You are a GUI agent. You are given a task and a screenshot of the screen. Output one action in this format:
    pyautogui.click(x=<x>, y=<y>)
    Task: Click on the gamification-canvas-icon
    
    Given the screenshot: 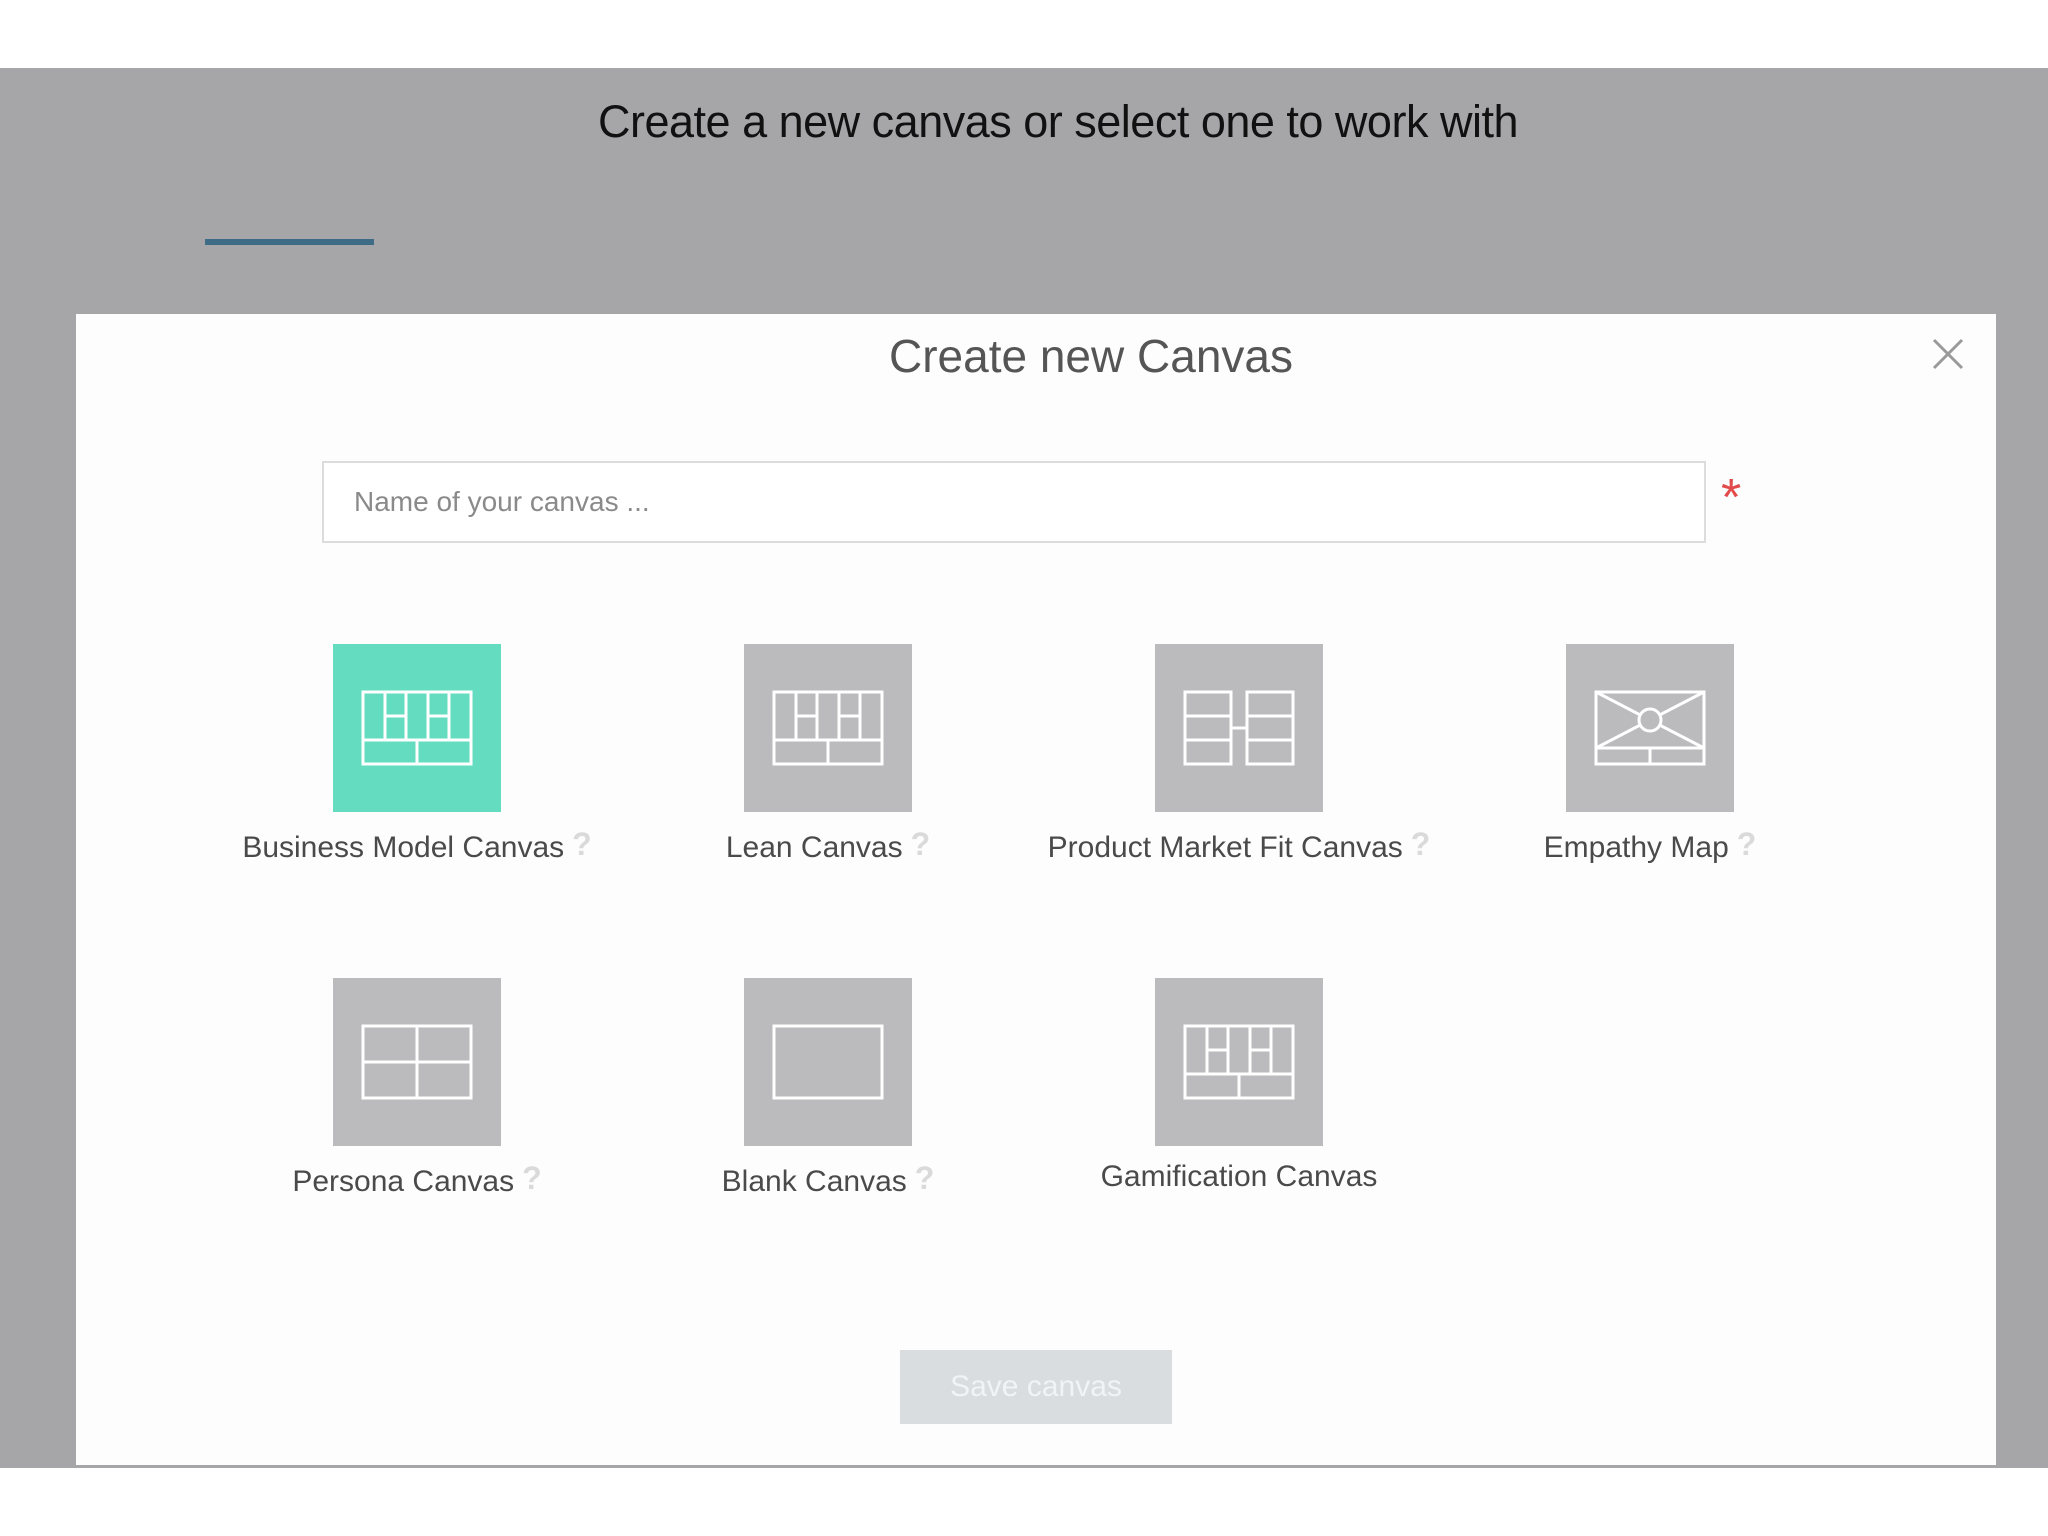 What is the action you would take?
    pyautogui.click(x=1239, y=1062)
    